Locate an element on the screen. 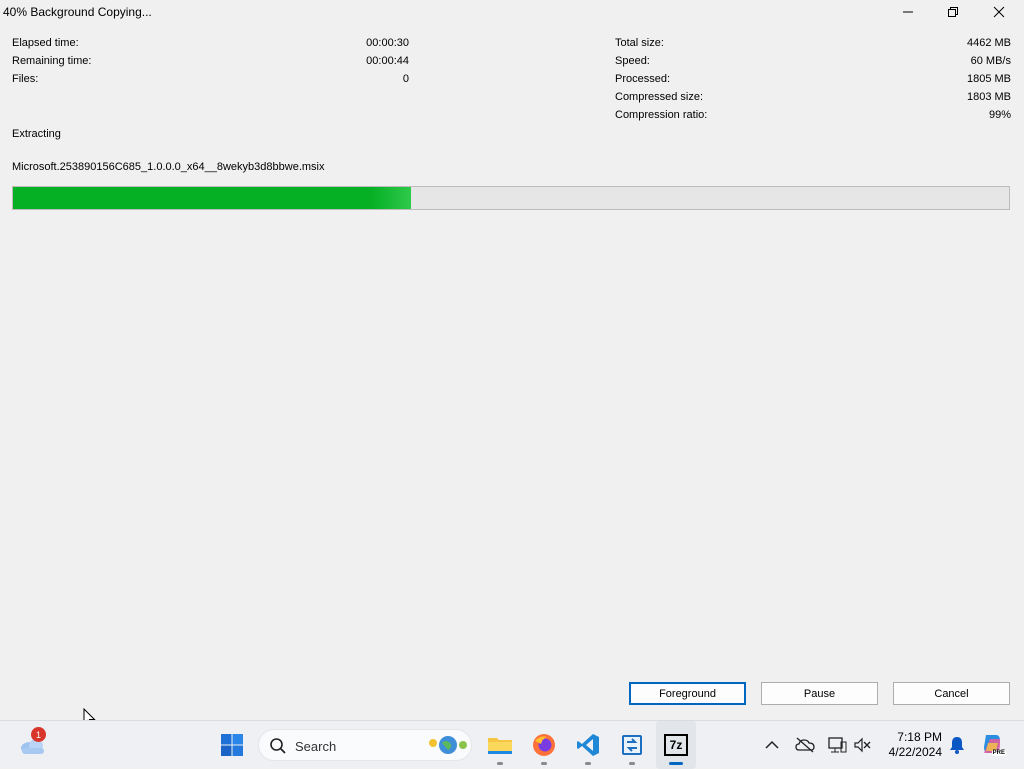  copilot-pre-badge: PRE is located at coordinates (998, 753).